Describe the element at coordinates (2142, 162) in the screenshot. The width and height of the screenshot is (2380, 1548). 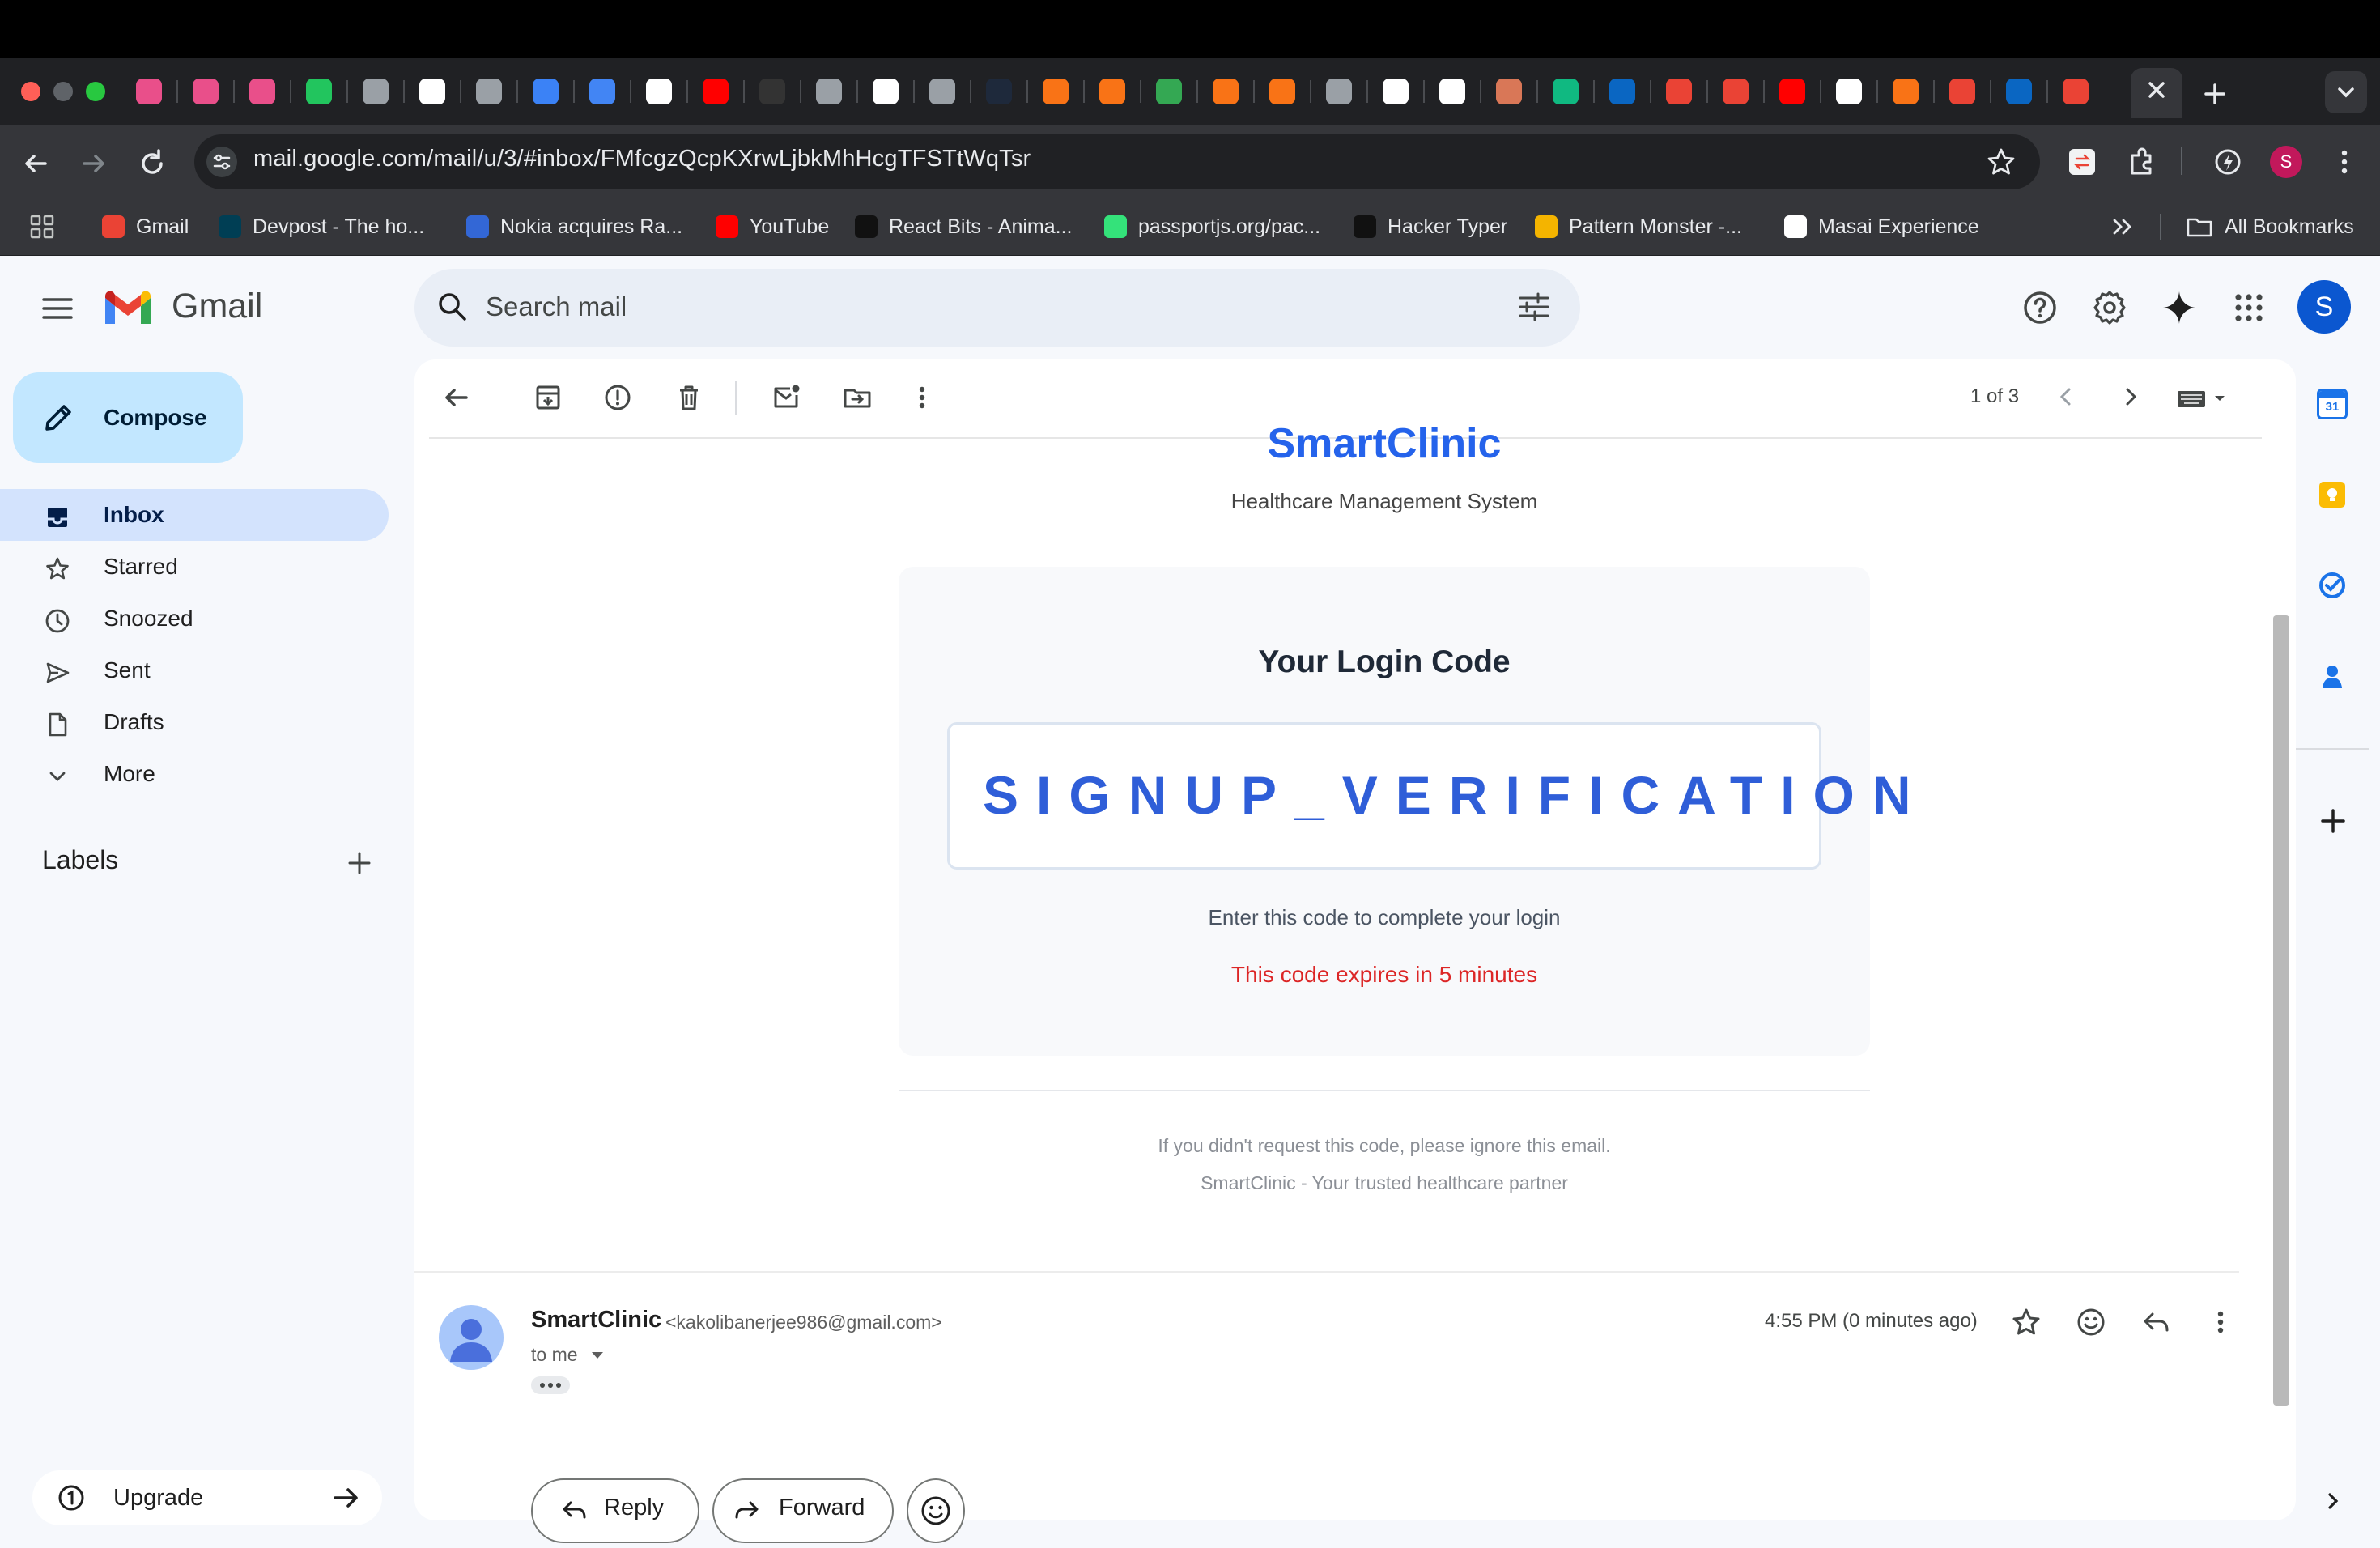
I see `extensions-puzzle-icon` at that location.